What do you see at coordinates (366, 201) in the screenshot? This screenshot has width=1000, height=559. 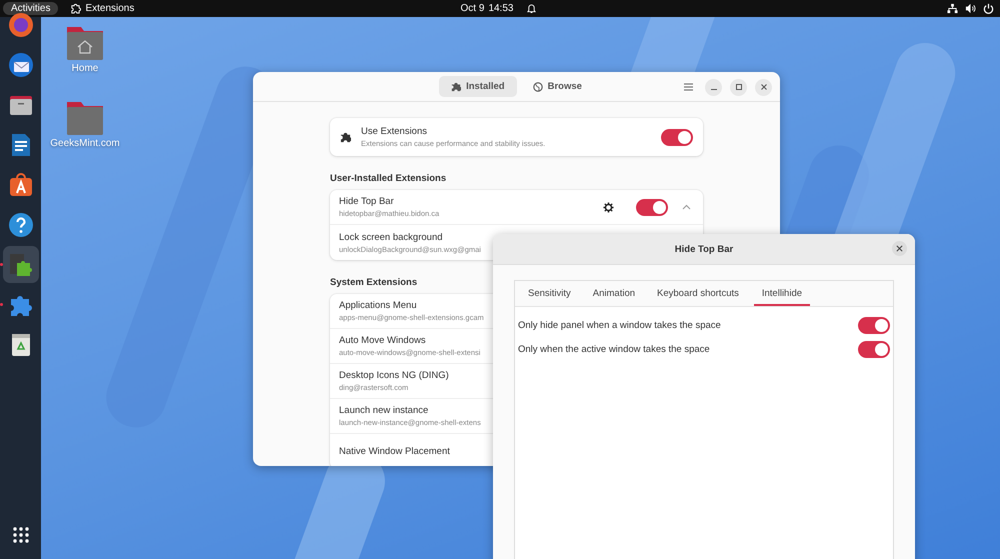 I see `extension-name: Hide Top Bar` at bounding box center [366, 201].